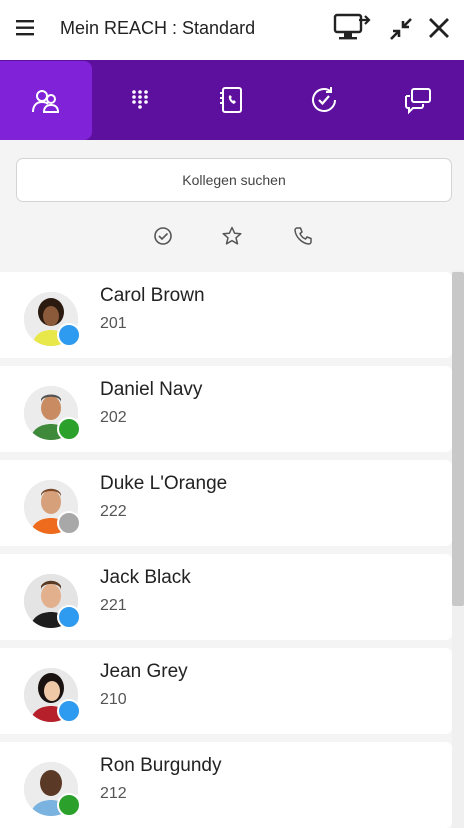  I want to click on contact-extension: 202, so click(113, 417).